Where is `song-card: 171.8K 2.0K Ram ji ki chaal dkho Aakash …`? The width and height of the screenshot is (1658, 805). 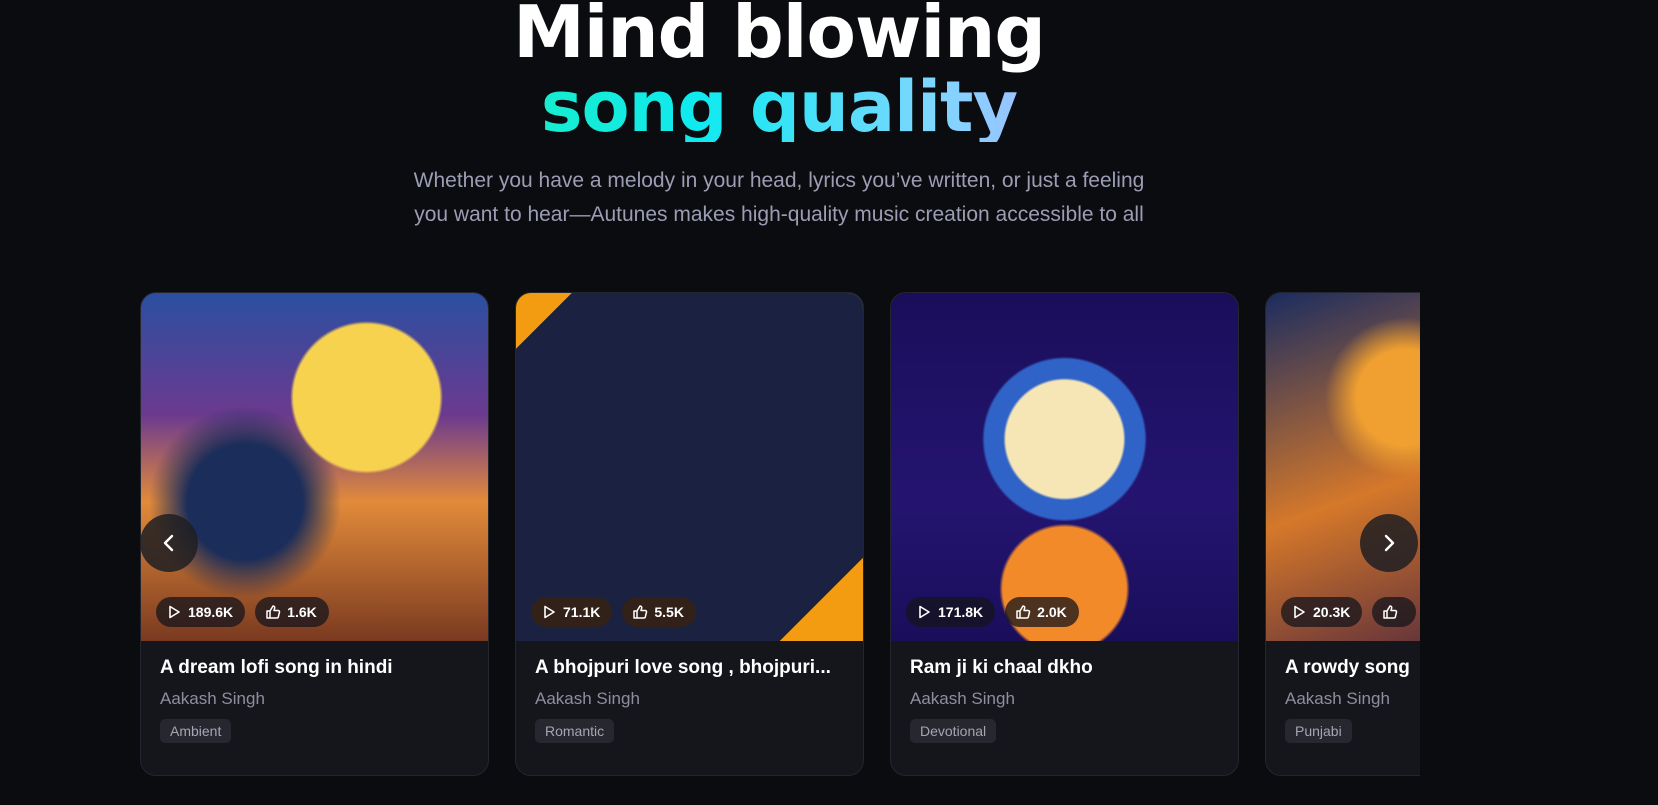 song-card: 171.8K 2.0K Ram ji ki chaal dkho Aakash … is located at coordinates (1064, 534).